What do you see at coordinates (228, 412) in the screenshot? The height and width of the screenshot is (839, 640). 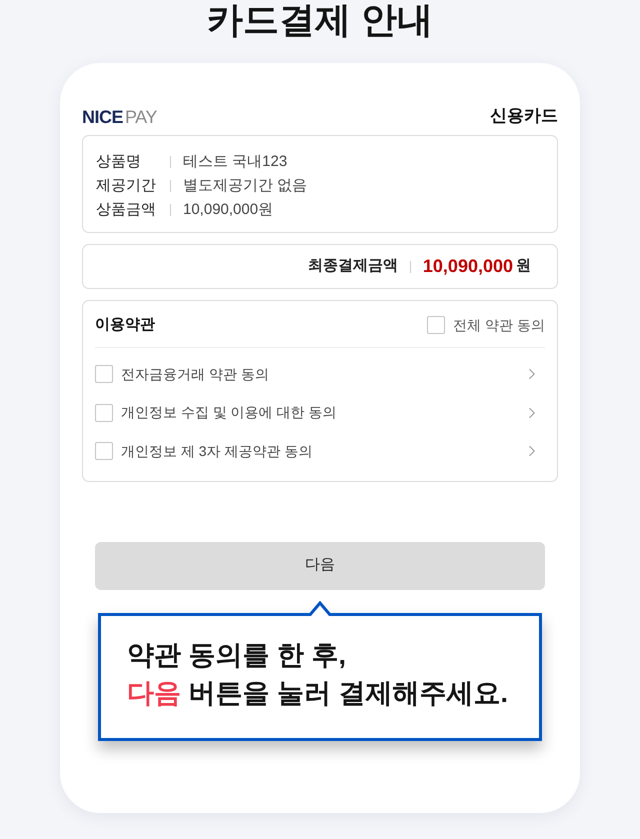 I see `term-label: 개인정보 수집 및 이용에 대한 동의` at bounding box center [228, 412].